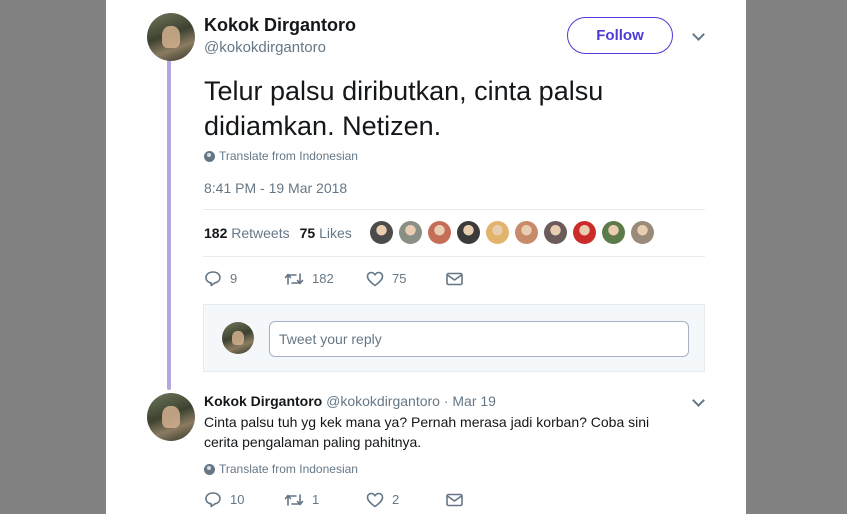  What do you see at coordinates (234, 278) in the screenshot?
I see `reply-count: 9` at bounding box center [234, 278].